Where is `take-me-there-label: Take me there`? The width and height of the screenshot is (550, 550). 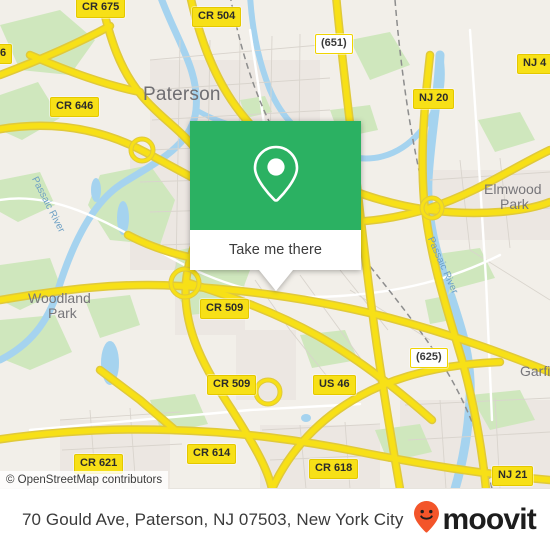 take-me-there-label: Take me there is located at coordinates (275, 250).